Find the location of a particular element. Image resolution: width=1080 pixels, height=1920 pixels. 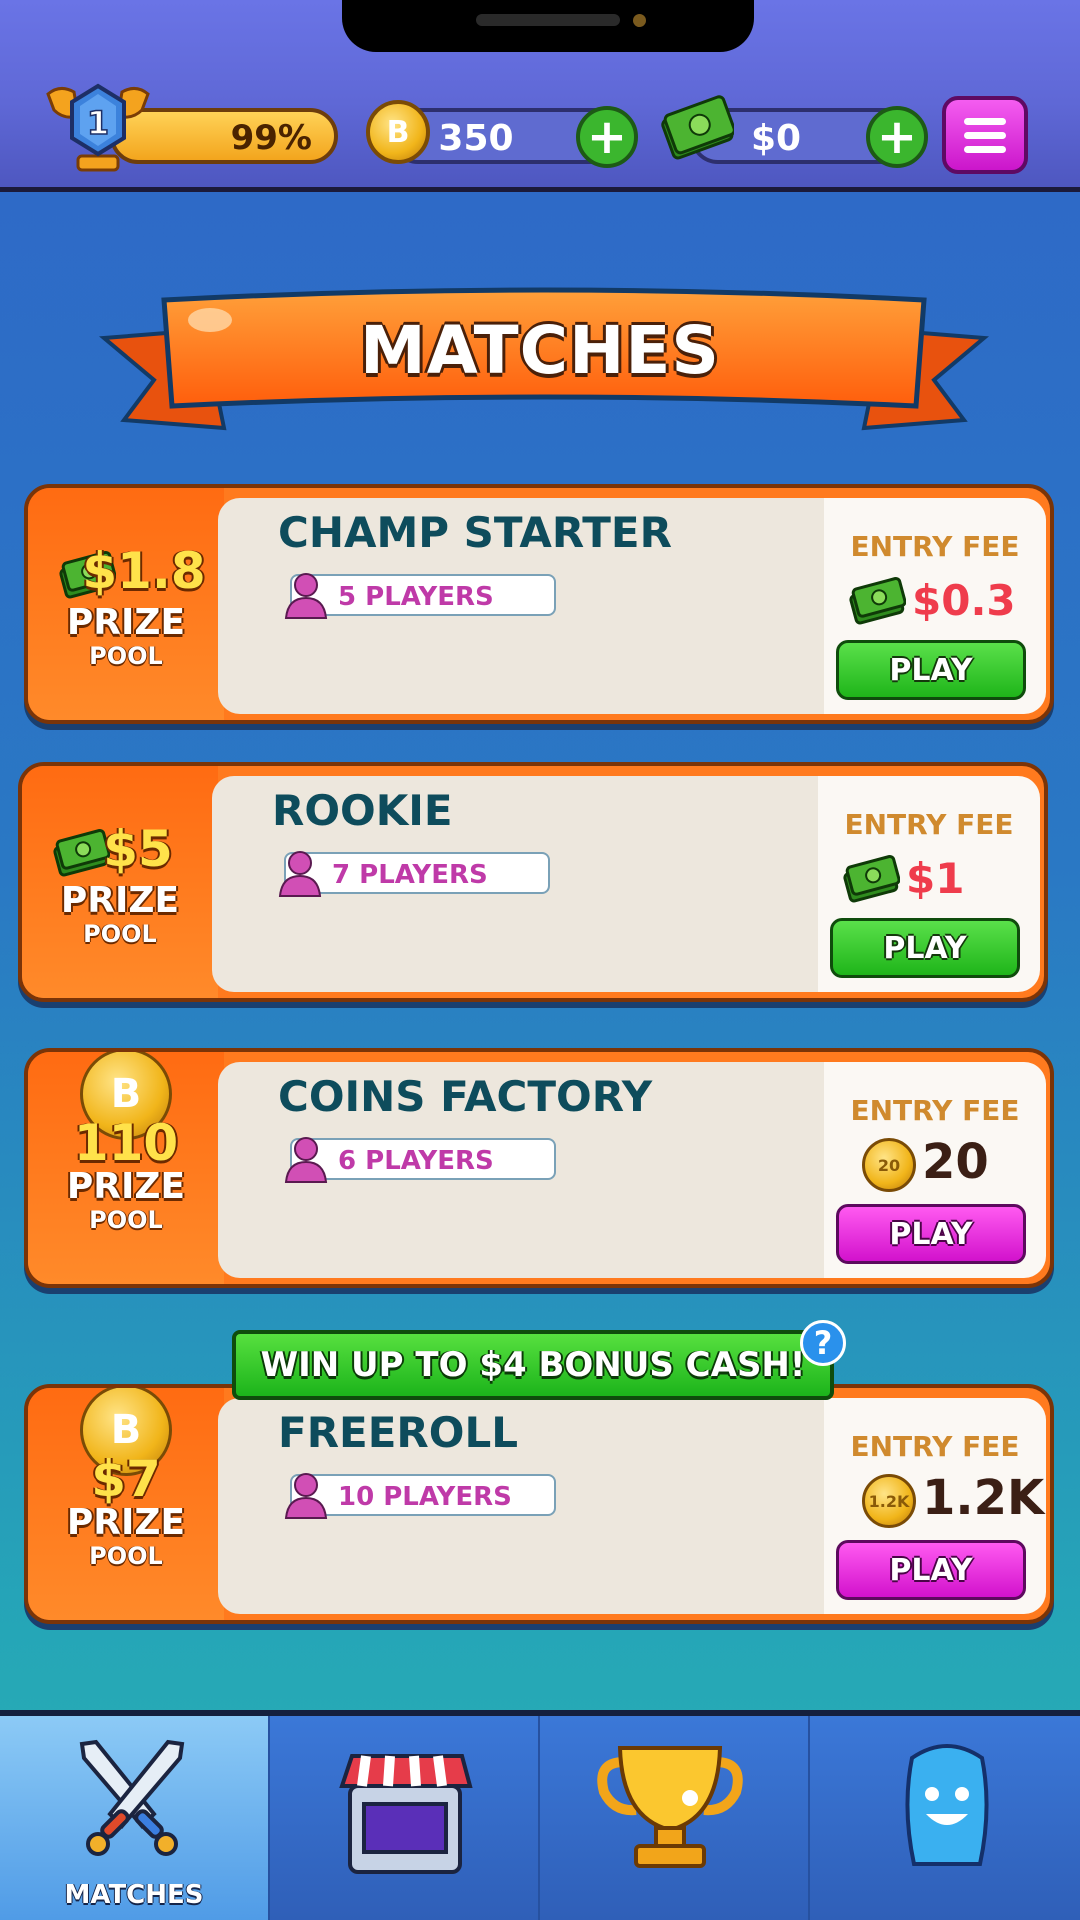

coin-icon: B is located at coordinates (398, 132).